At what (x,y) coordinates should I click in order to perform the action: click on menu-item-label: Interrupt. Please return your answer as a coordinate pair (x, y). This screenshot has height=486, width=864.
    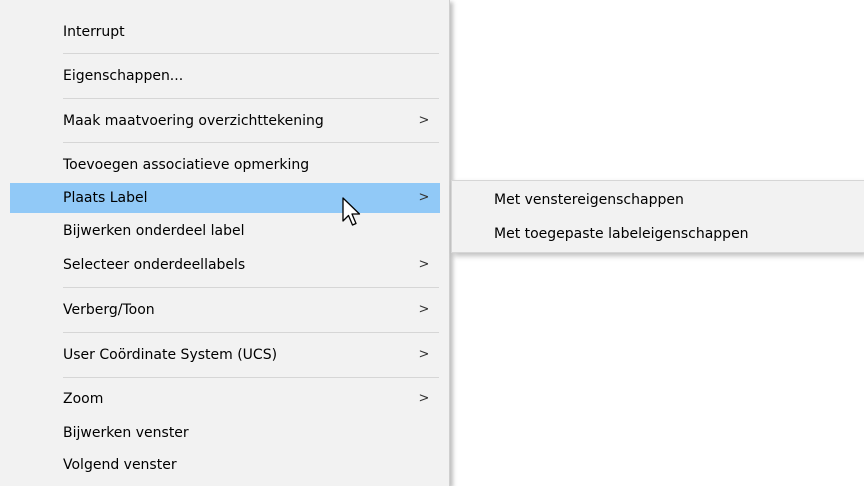
    Looking at the image, I should click on (94, 32).